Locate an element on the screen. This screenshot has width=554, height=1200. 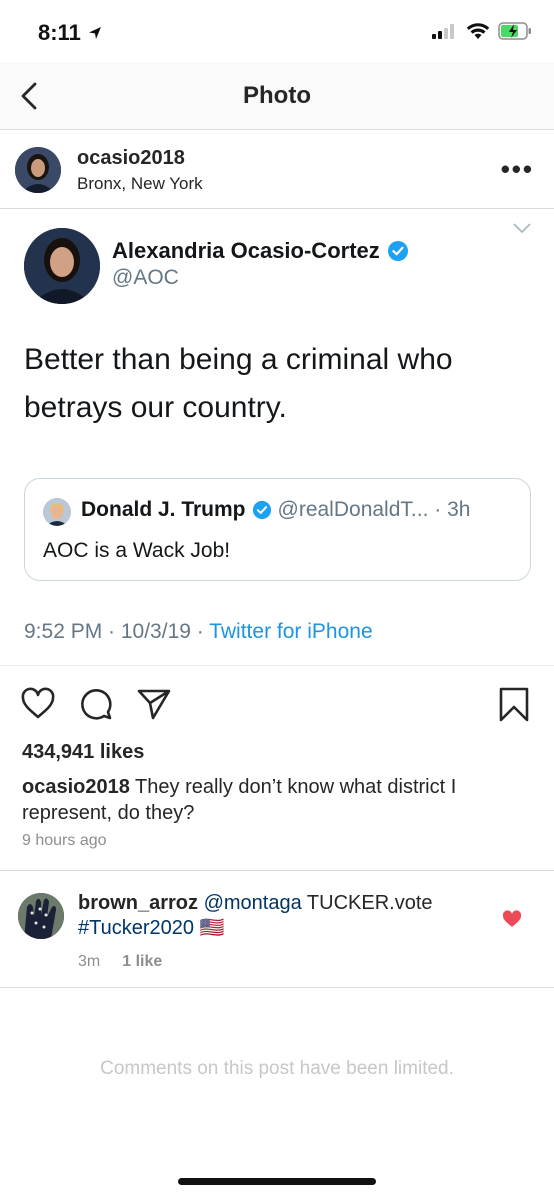
action-bar is located at coordinates (277, 703).